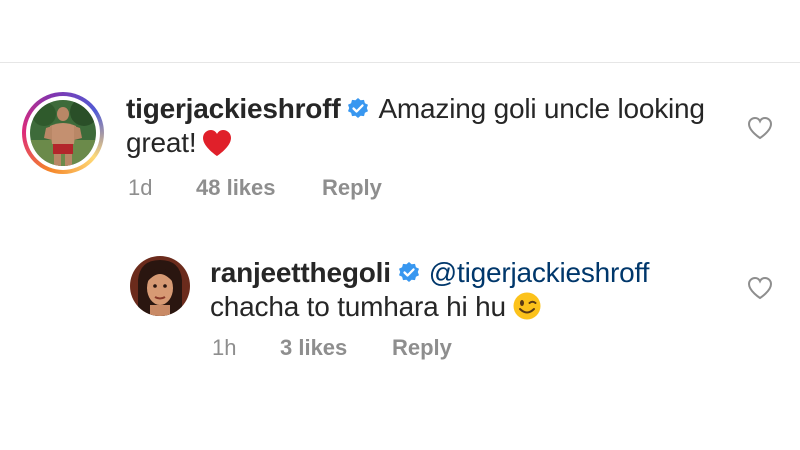 The width and height of the screenshot is (800, 450). I want to click on comment-2-meta: 1h 3 likes Reply, so click(332, 348).